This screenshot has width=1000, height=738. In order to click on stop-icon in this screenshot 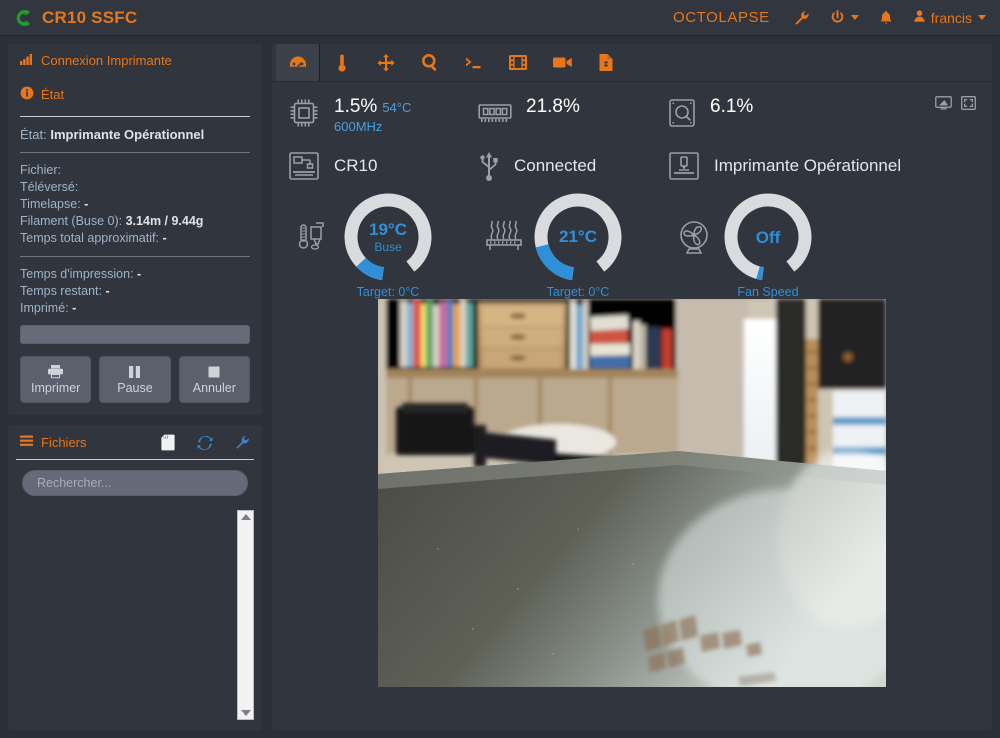, I will do `click(214, 372)`.